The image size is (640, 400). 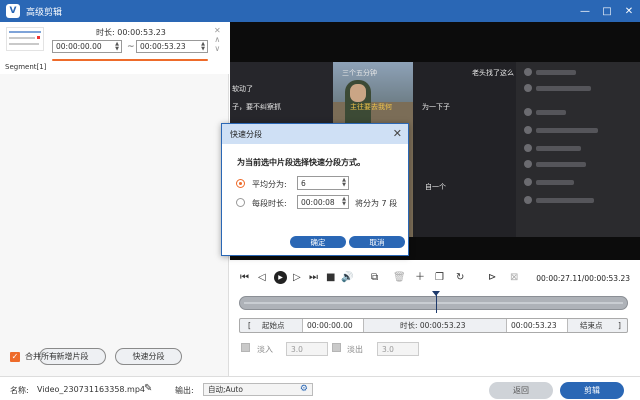 What do you see at coordinates (374, 278) in the screenshot?
I see `split-icon: ⧉` at bounding box center [374, 278].